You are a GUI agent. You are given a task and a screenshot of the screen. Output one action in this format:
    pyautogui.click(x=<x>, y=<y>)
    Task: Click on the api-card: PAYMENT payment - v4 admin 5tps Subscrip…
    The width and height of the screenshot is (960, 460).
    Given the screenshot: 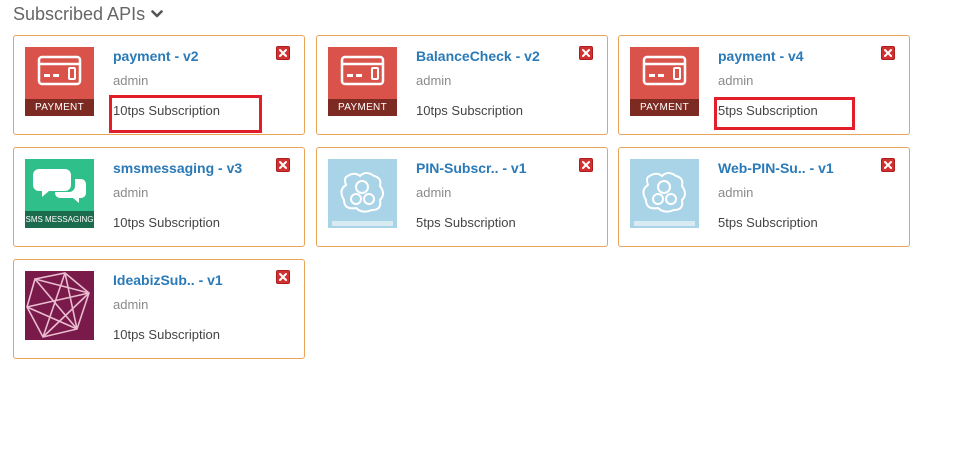 What is the action you would take?
    pyautogui.click(x=764, y=85)
    